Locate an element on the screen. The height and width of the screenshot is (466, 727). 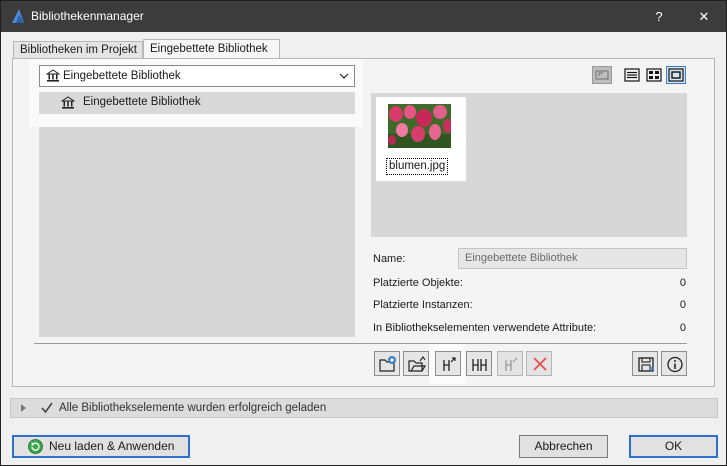
placed-objects-value: 0 is located at coordinates (682, 283).